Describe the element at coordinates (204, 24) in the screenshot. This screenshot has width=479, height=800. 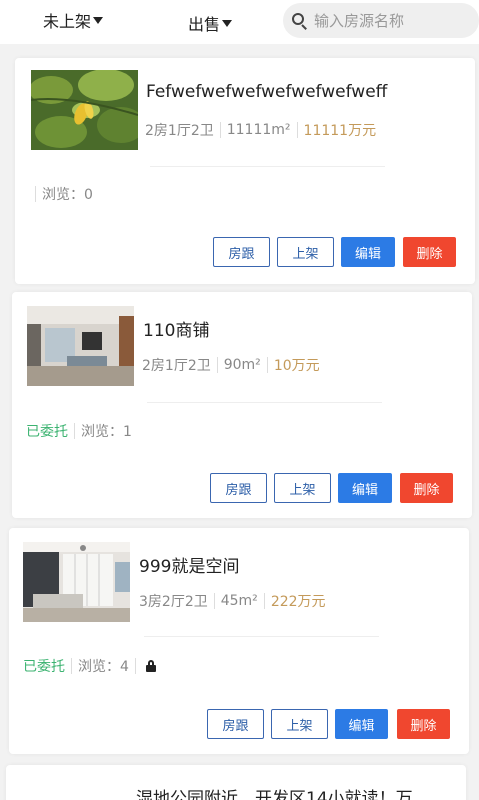
I see `type-filter-label: 出售` at that location.